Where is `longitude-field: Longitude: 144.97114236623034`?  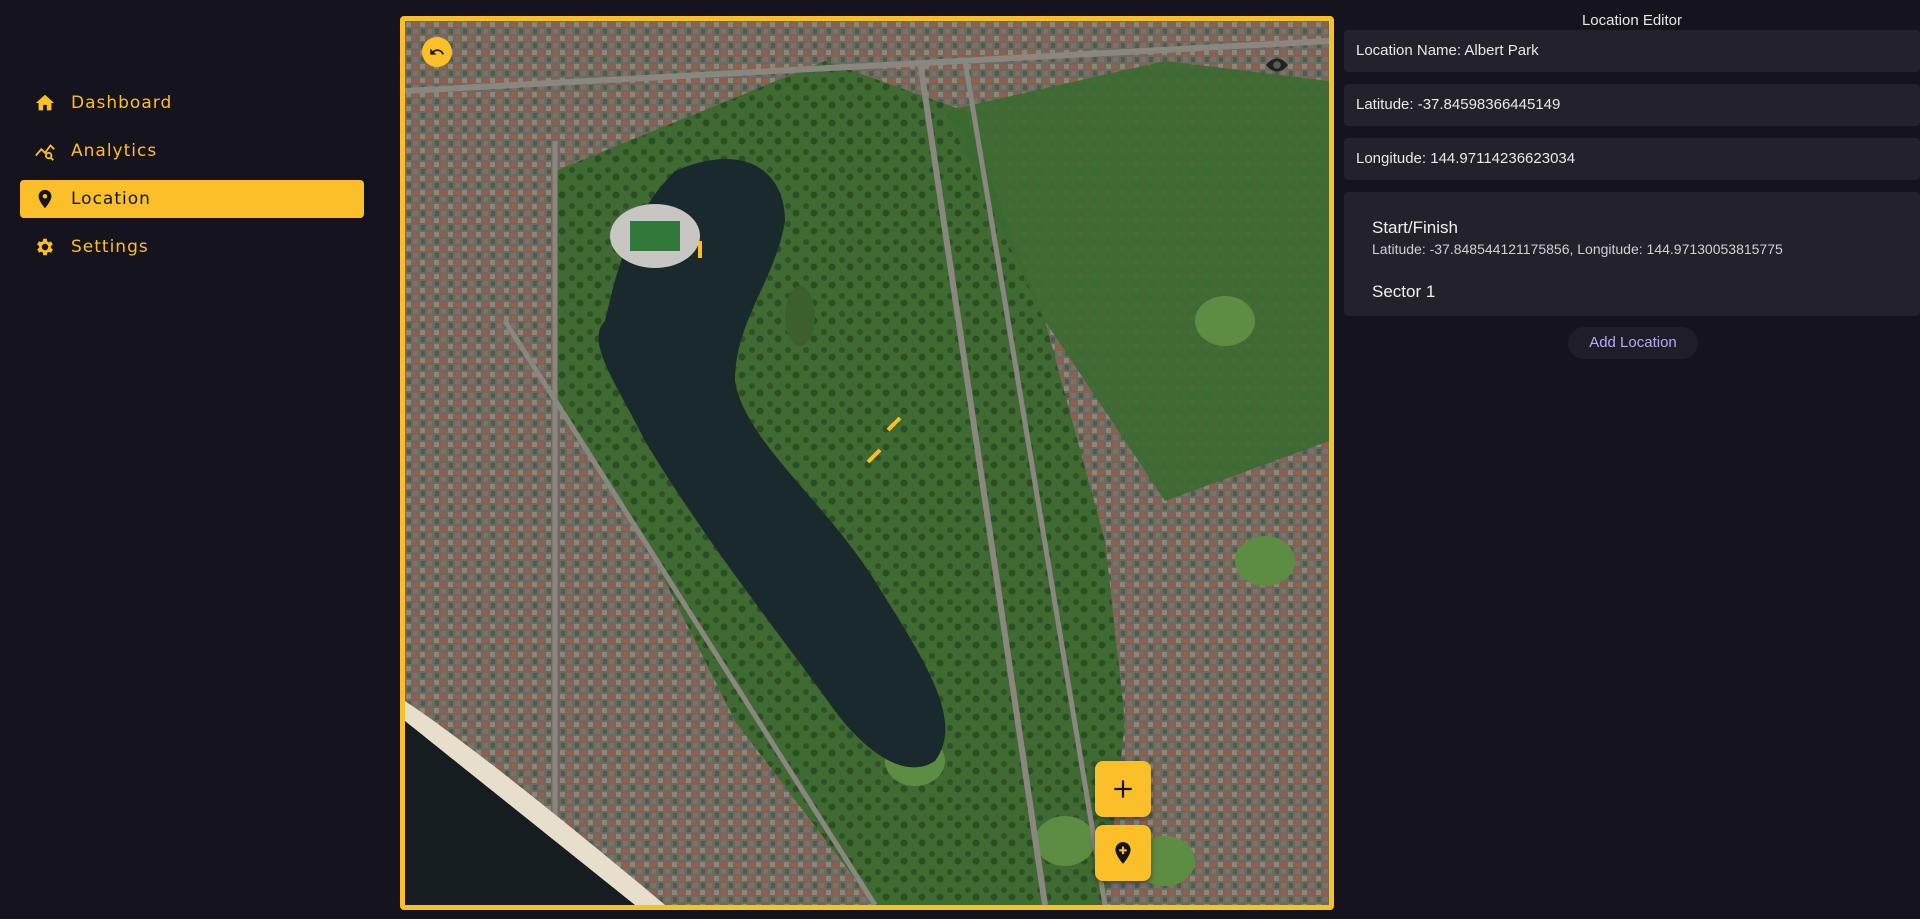 longitude-field: Longitude: 144.97114236623034 is located at coordinates (1632, 159).